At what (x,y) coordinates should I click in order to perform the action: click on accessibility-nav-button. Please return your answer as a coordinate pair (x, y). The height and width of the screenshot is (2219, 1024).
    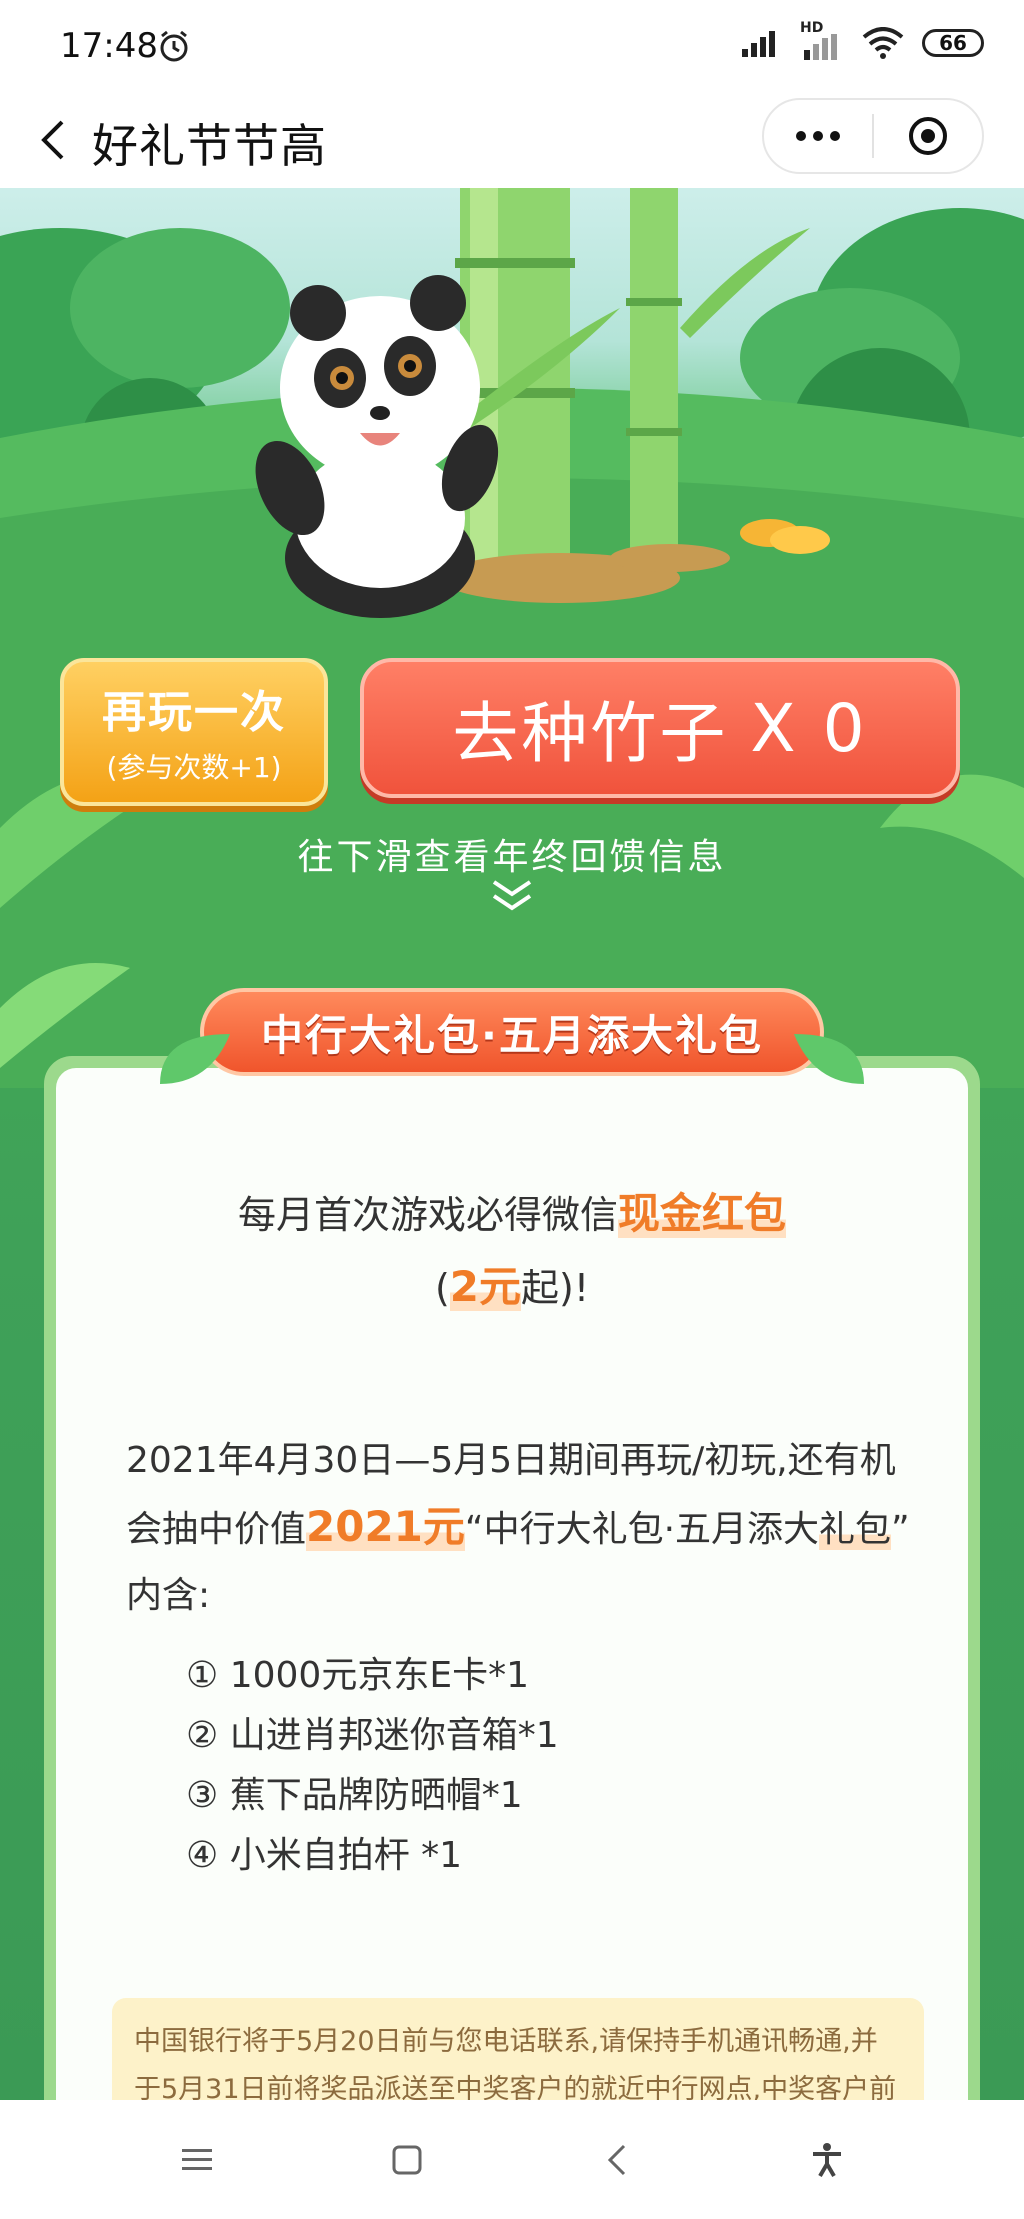
    Looking at the image, I should click on (827, 2160).